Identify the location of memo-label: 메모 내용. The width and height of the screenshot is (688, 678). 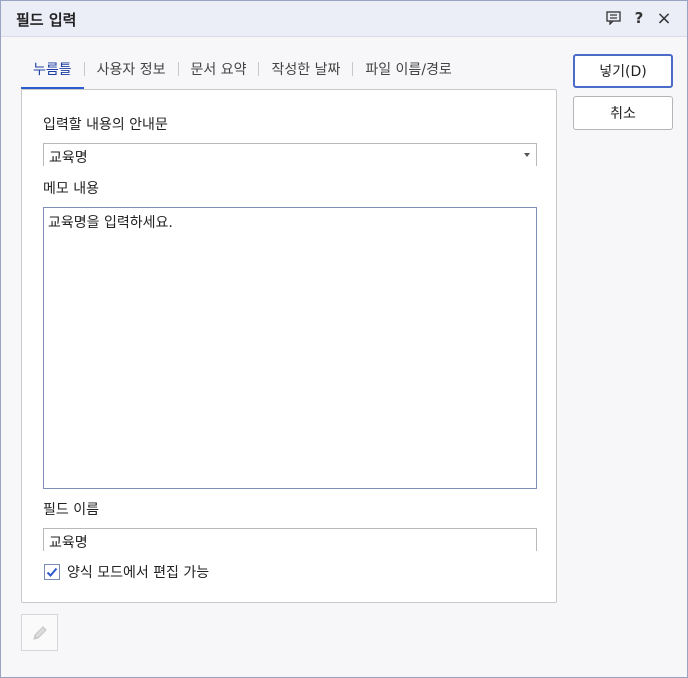
(71, 189).